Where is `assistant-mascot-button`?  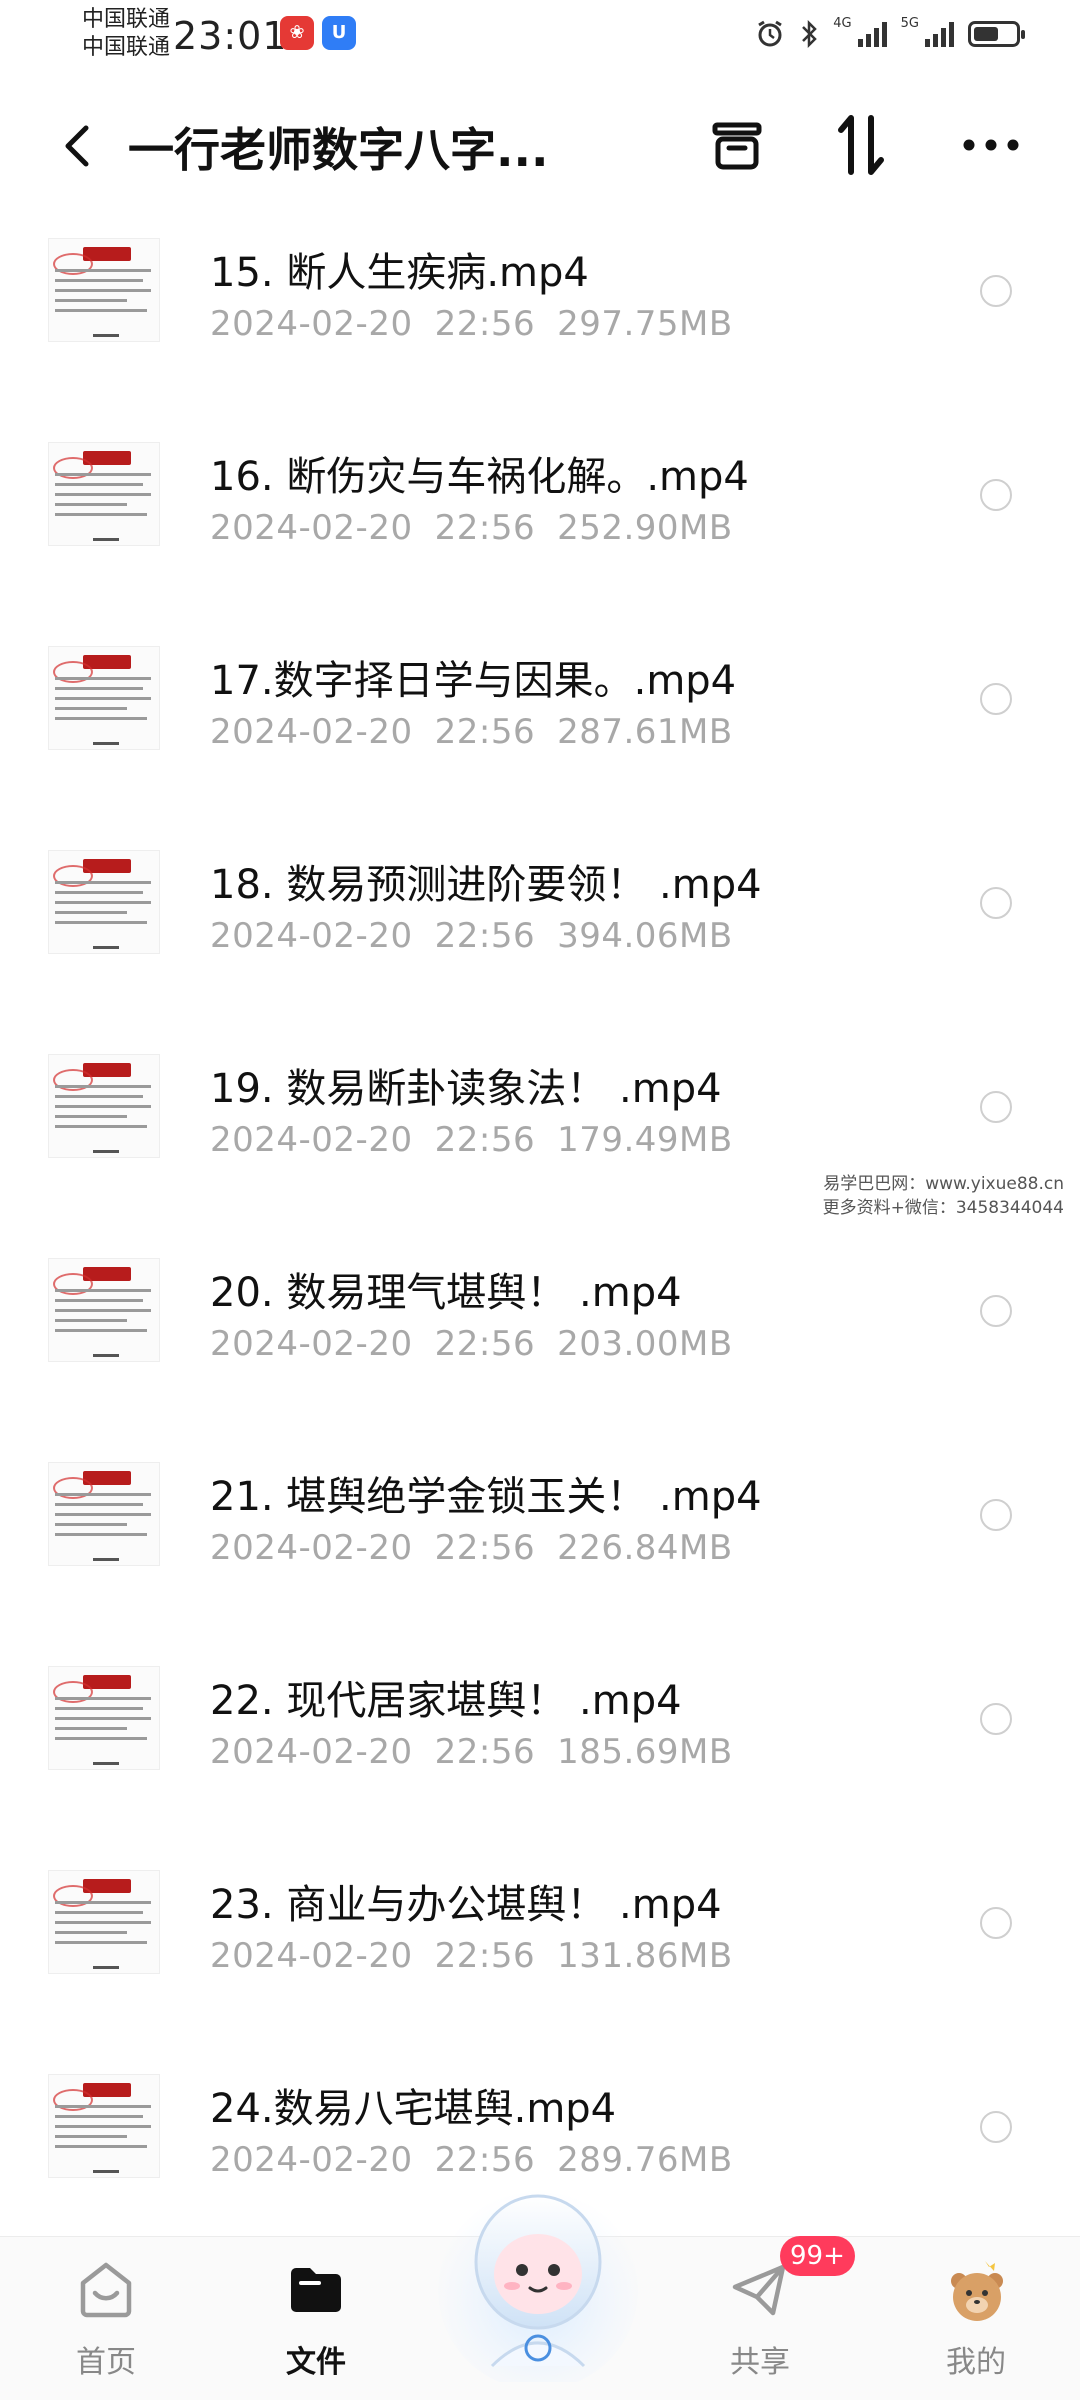
assistant-mascot-button is located at coordinates (538, 2280).